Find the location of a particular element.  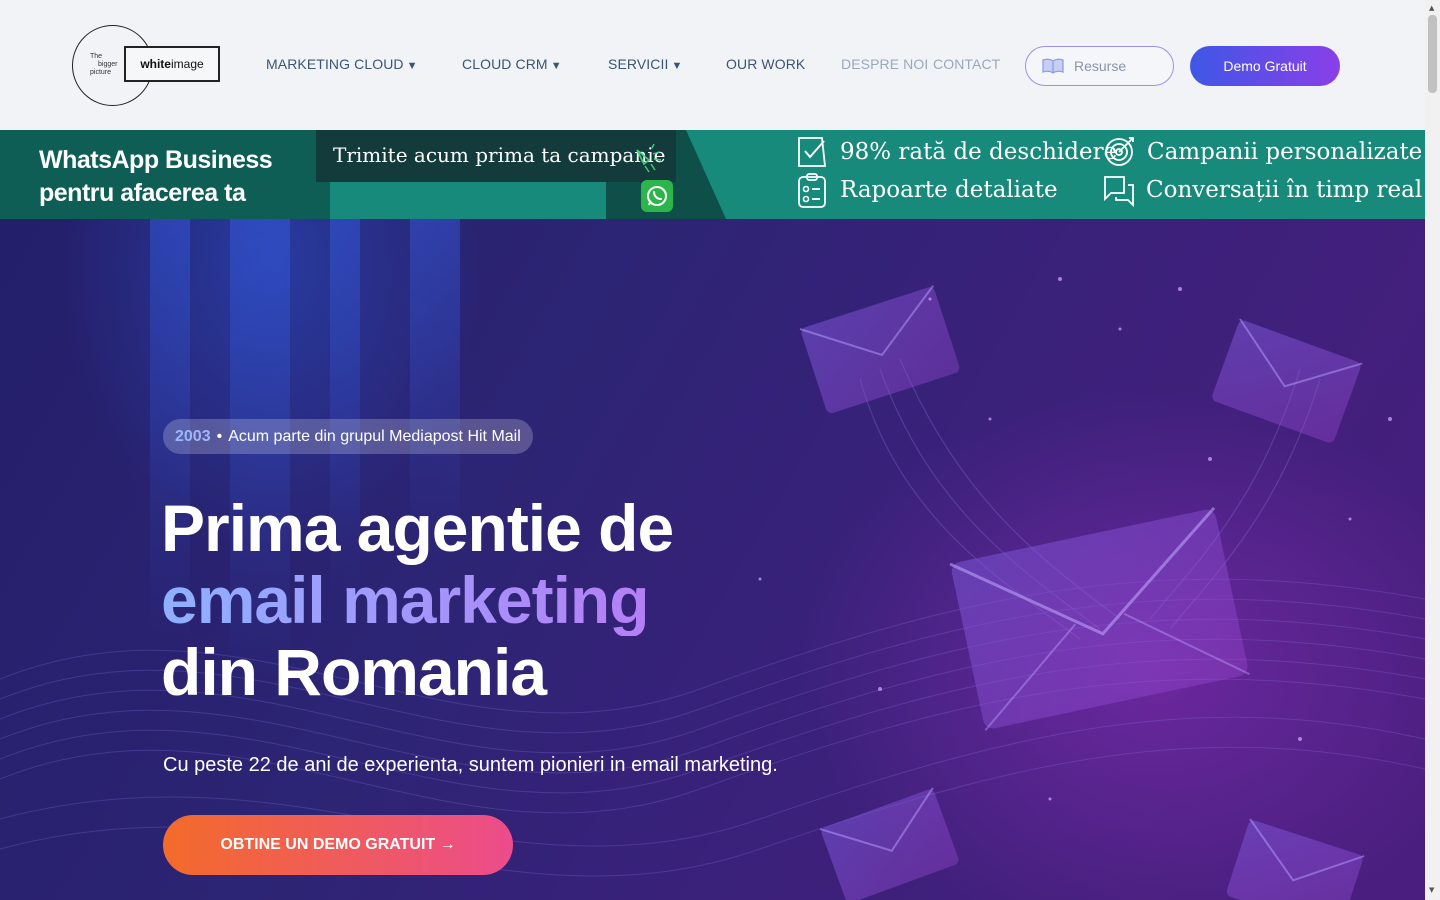

page-scrollbar: ▲ ▼ is located at coordinates (1432, 450).